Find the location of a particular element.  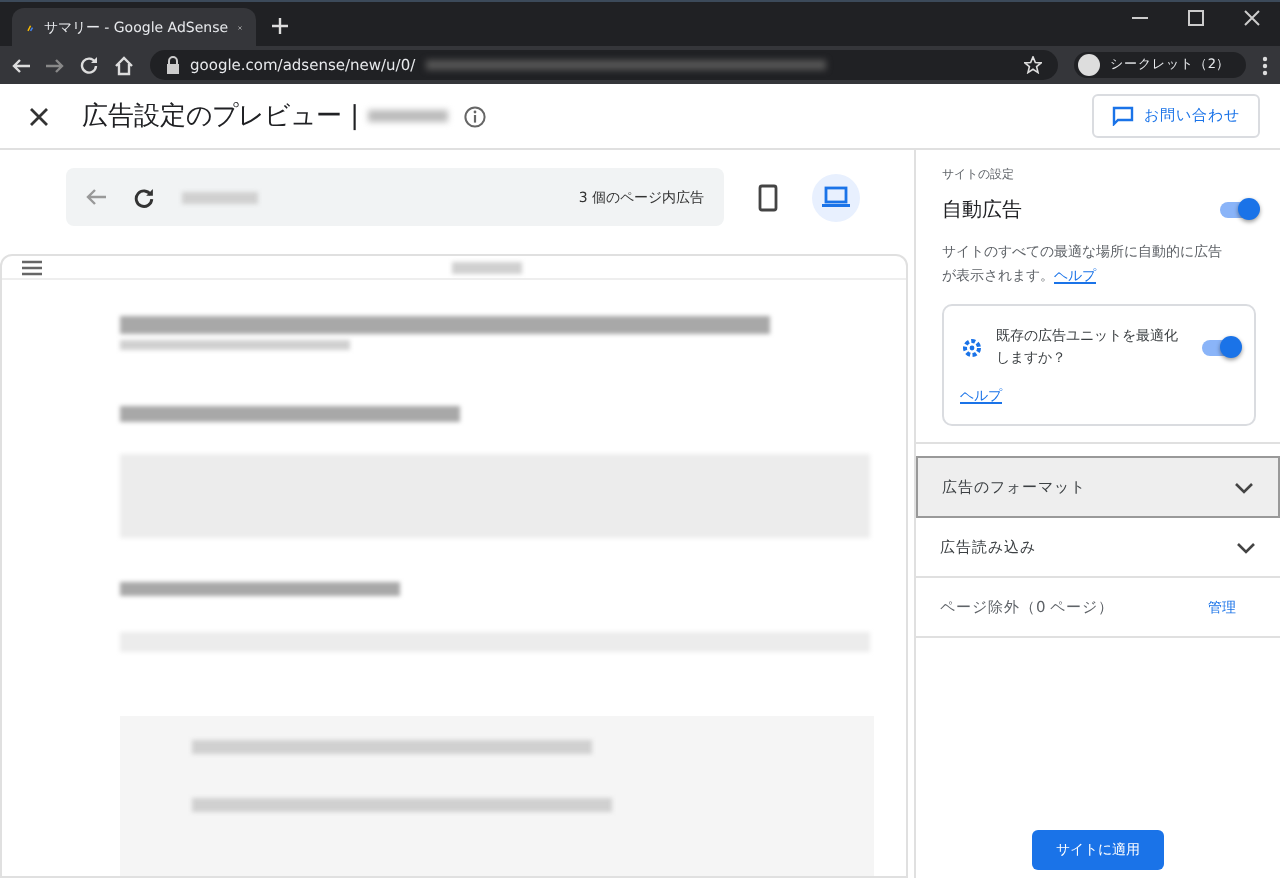

info-icon is located at coordinates (474, 116).